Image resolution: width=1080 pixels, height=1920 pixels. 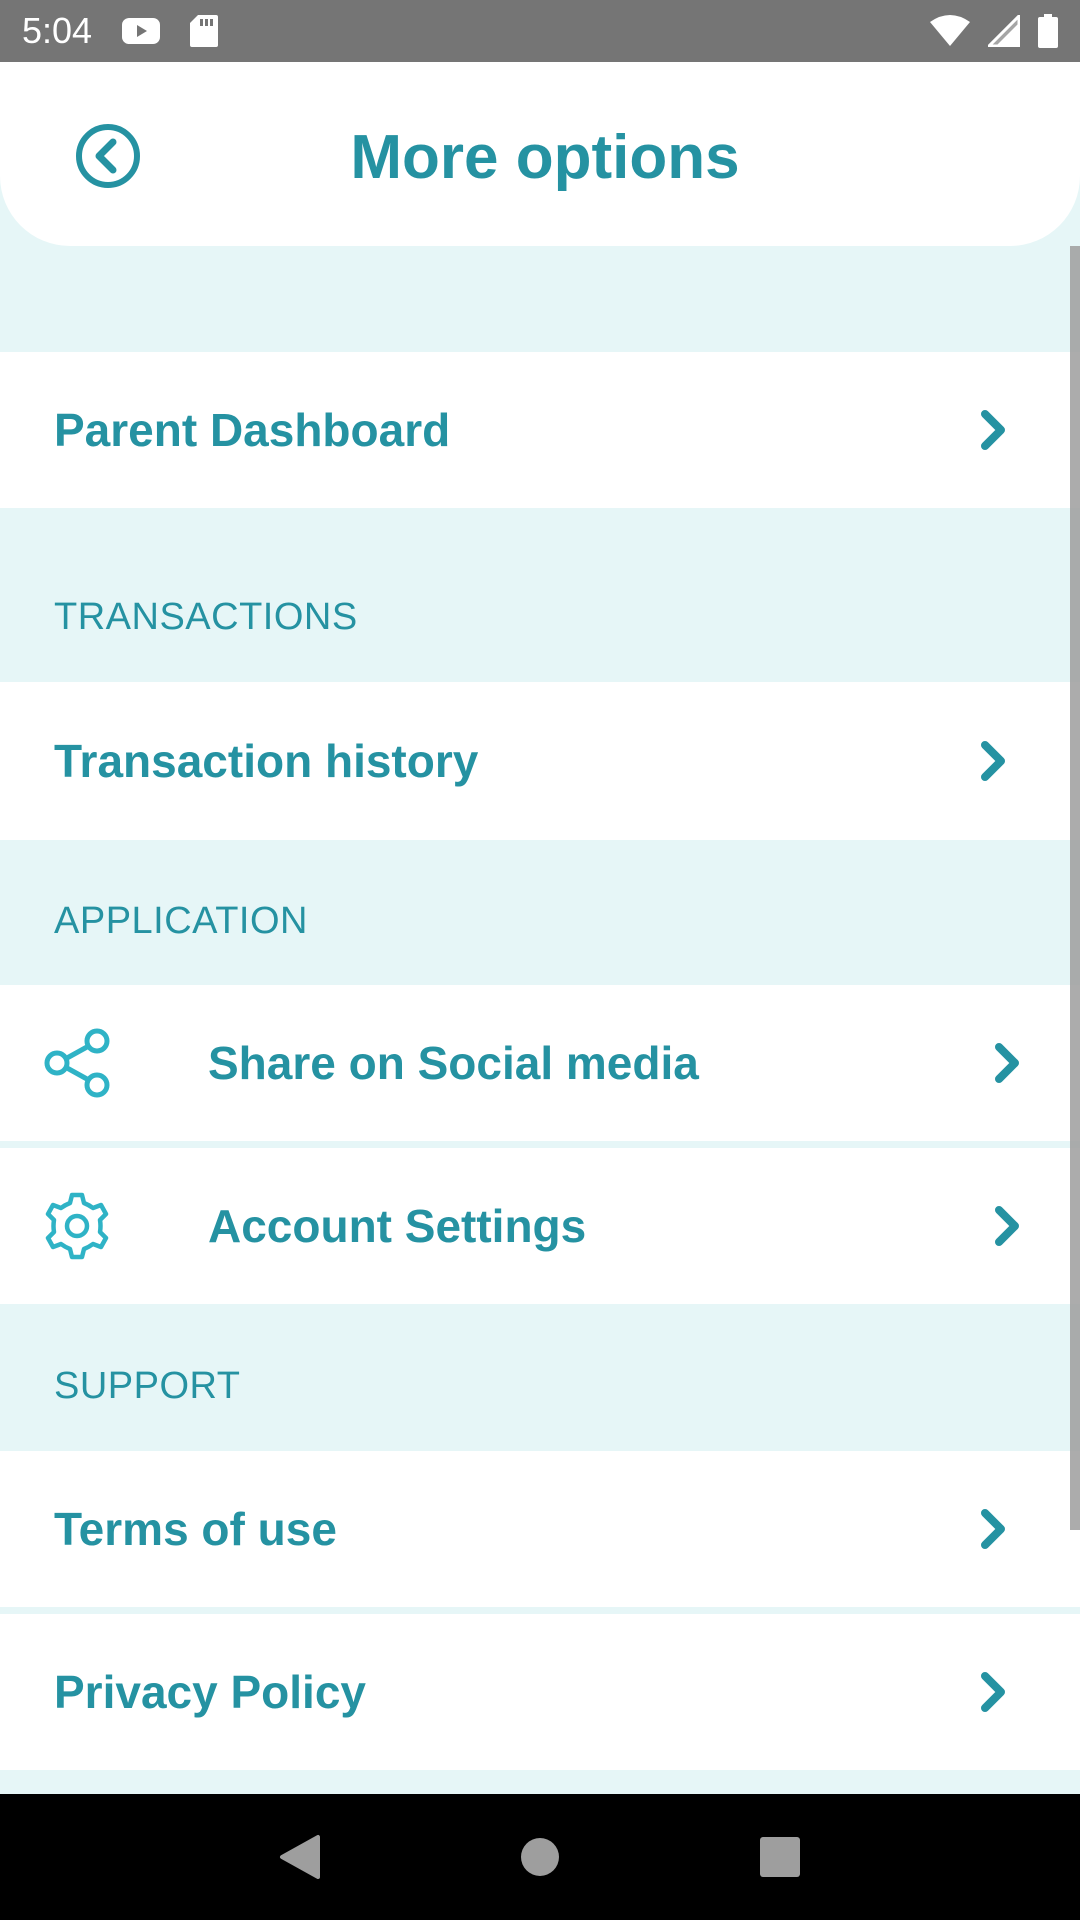 I want to click on nav-home-button, so click(x=540, y=1857).